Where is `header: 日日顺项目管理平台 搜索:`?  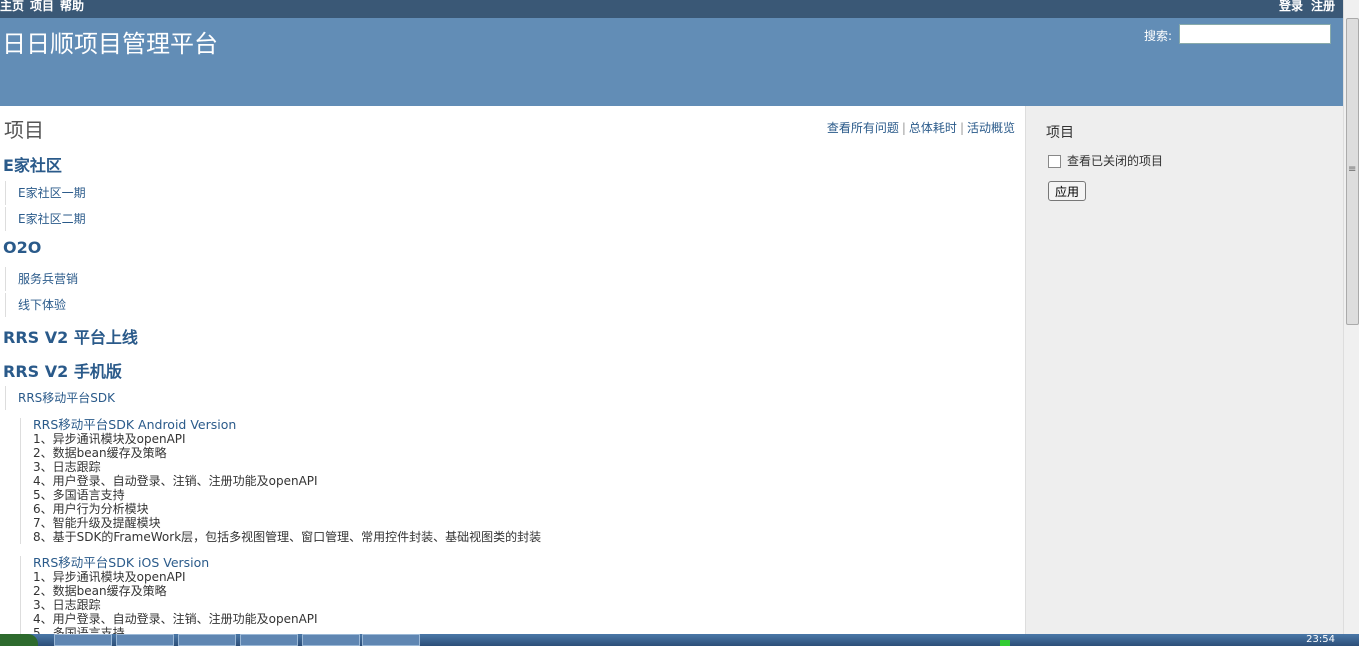 header: 日日顺项目管理平台 搜索: is located at coordinates (671, 62).